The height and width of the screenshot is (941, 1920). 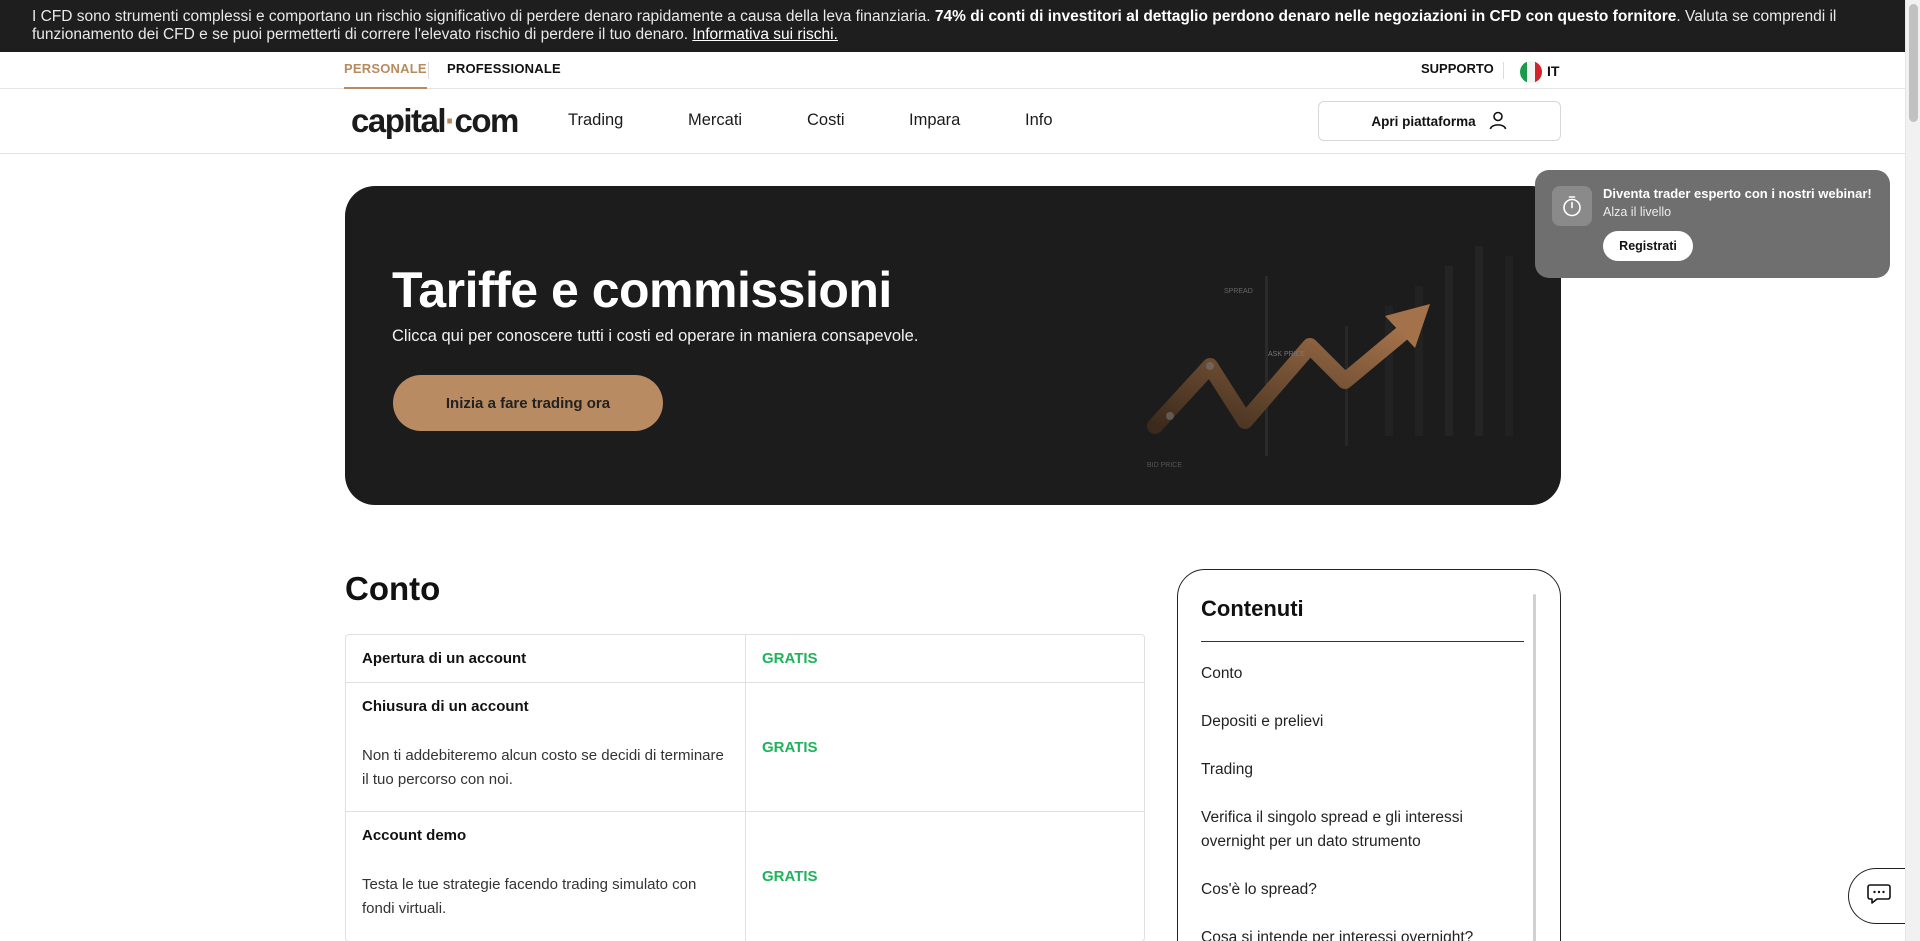 What do you see at coordinates (385, 70) in the screenshot?
I see `tab-personal: PERSONALE` at bounding box center [385, 70].